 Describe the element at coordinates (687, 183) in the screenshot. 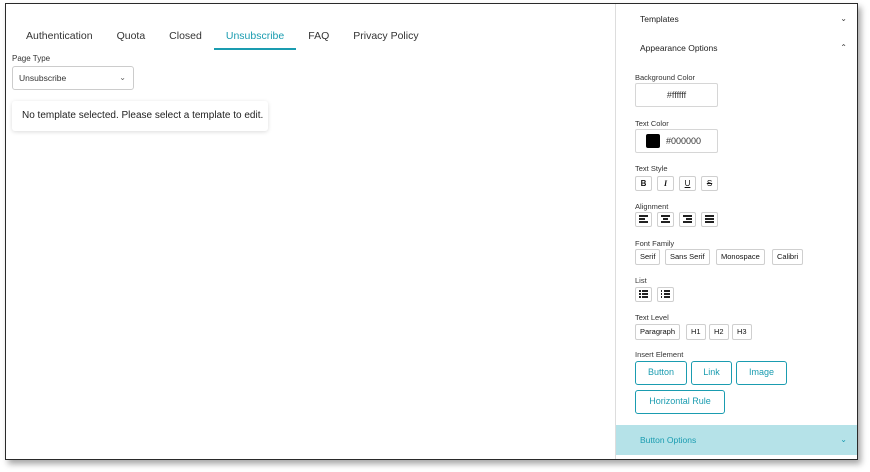

I see `underline-button: U` at that location.